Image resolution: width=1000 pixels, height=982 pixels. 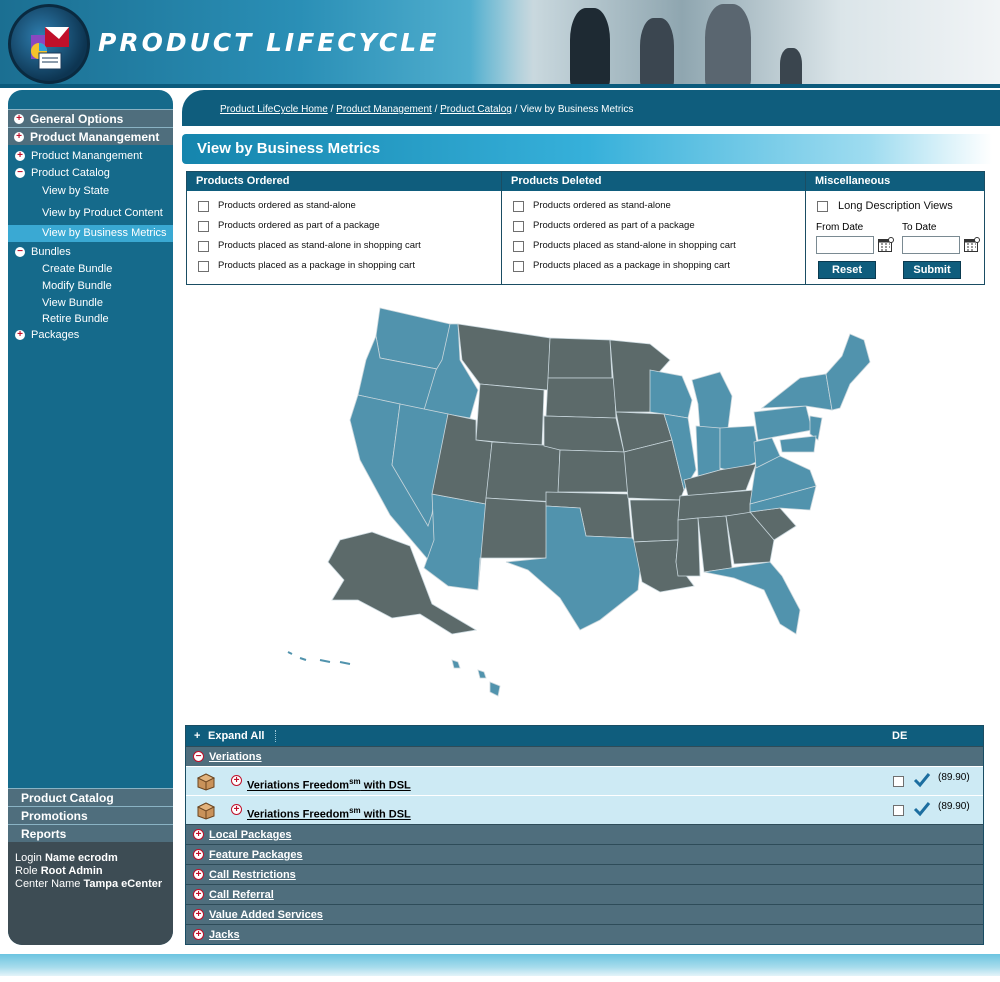 I want to click on category-value-added-services: + Value Added Services, so click(x=584, y=914).